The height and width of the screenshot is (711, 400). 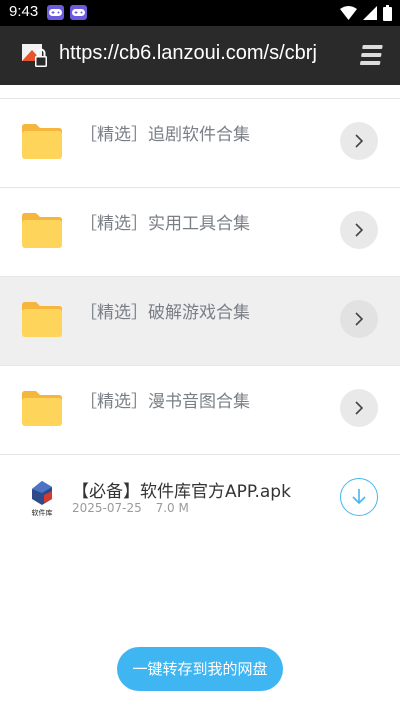 I want to click on folder-label: ［精选］实用工具合集, so click(x=165, y=224).